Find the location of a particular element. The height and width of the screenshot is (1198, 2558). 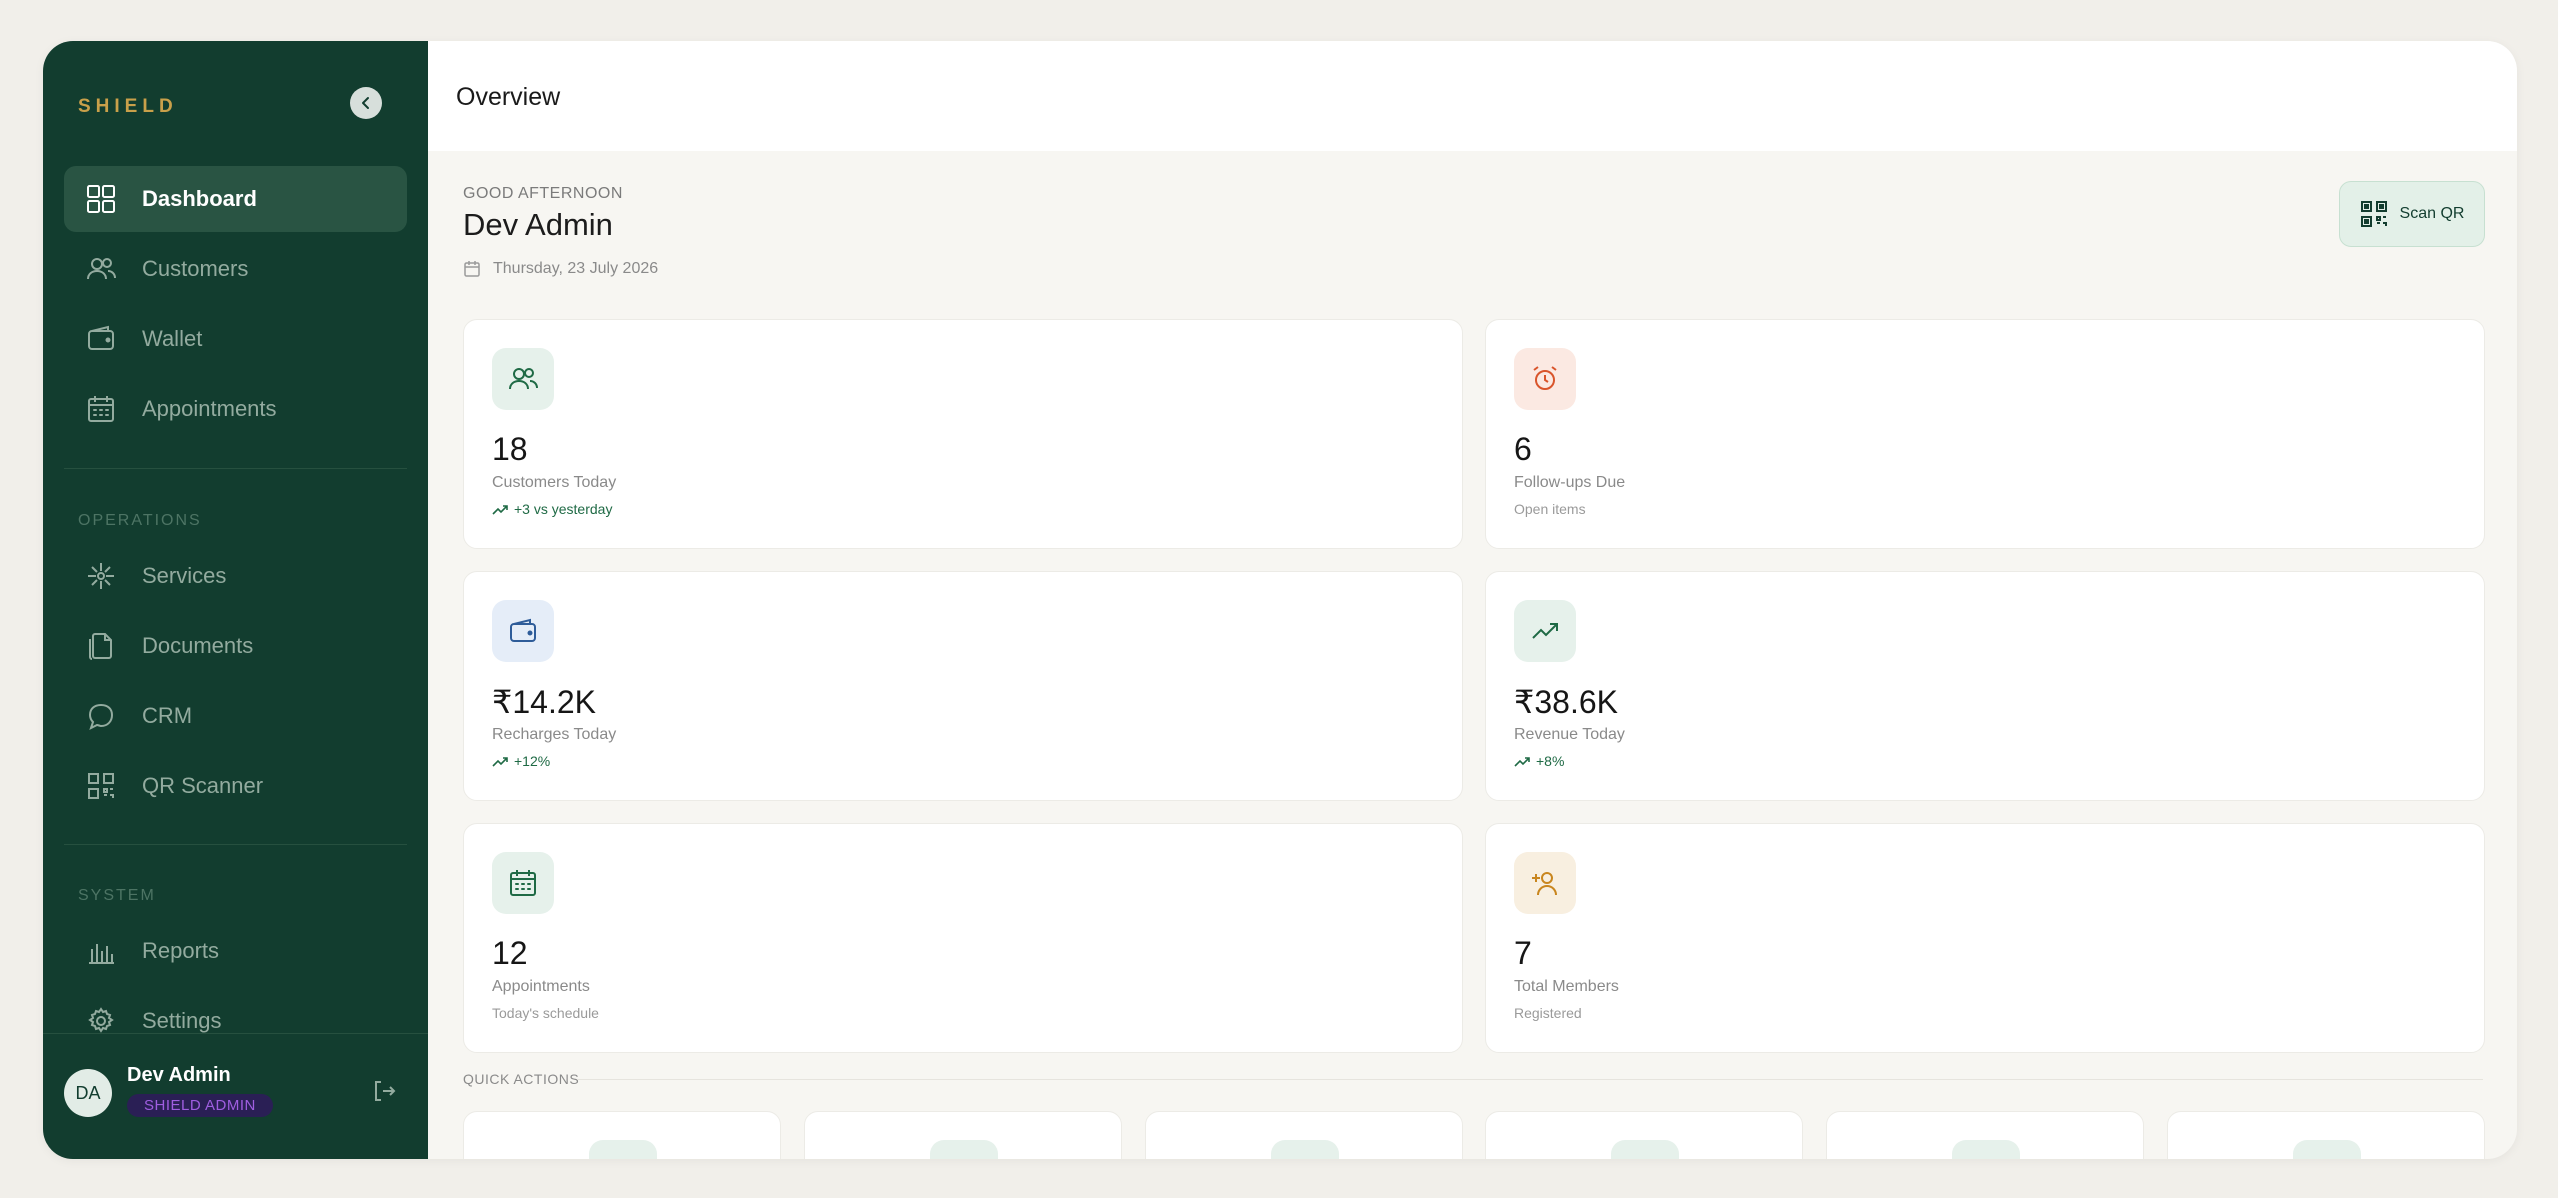

scan-qr-label: Scan QR is located at coordinates (2432, 213).